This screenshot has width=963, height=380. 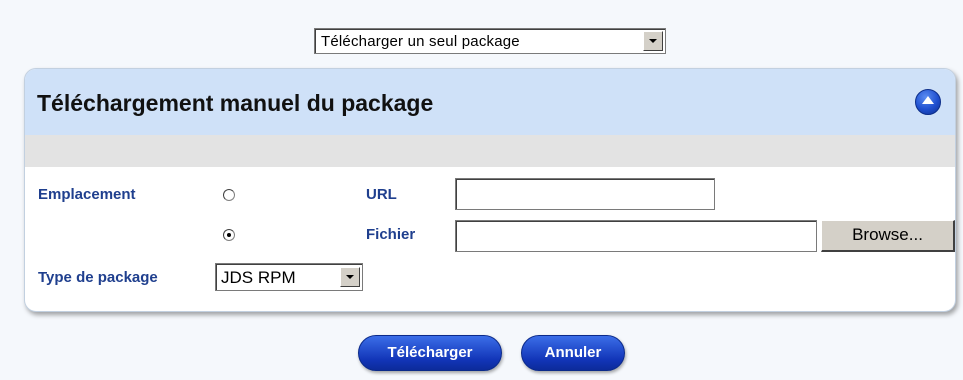 I want to click on upload-mode-value: Télécharger un seul package, so click(x=420, y=41).